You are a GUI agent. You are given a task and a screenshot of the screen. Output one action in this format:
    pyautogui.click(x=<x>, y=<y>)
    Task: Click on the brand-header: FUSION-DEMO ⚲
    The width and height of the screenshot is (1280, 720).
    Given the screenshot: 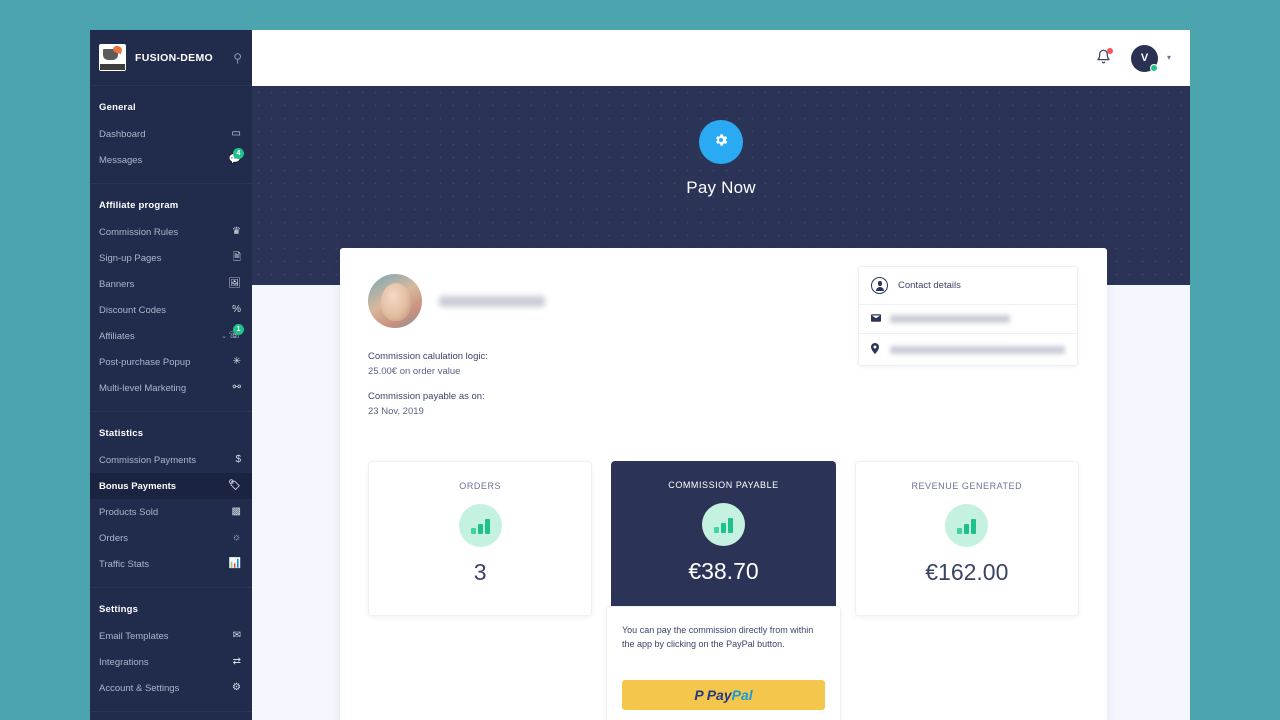 What is the action you would take?
    pyautogui.click(x=171, y=58)
    